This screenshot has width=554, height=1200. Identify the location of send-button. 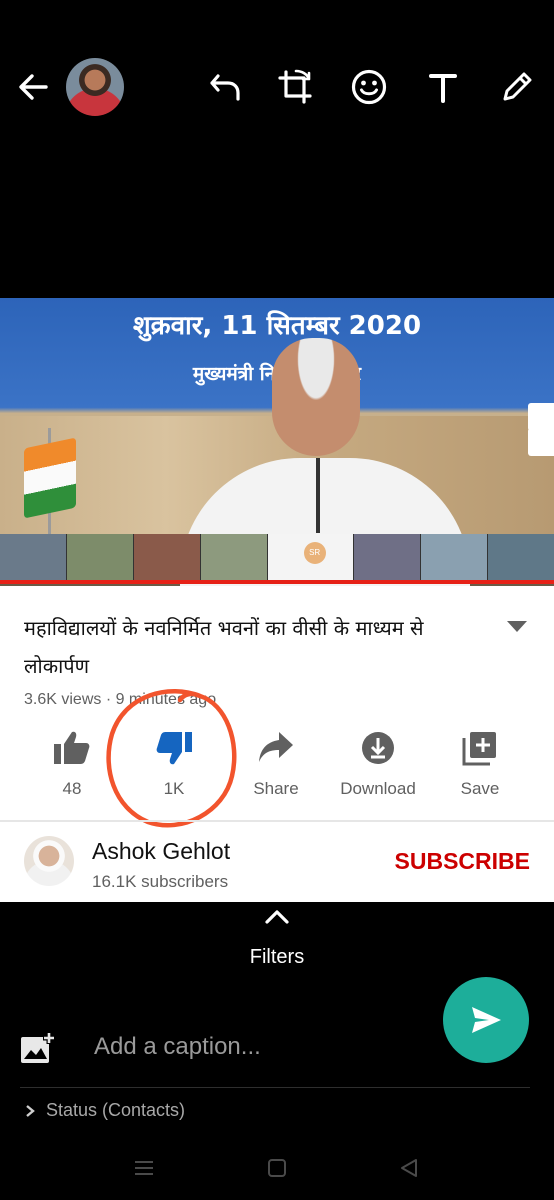
(486, 1020).